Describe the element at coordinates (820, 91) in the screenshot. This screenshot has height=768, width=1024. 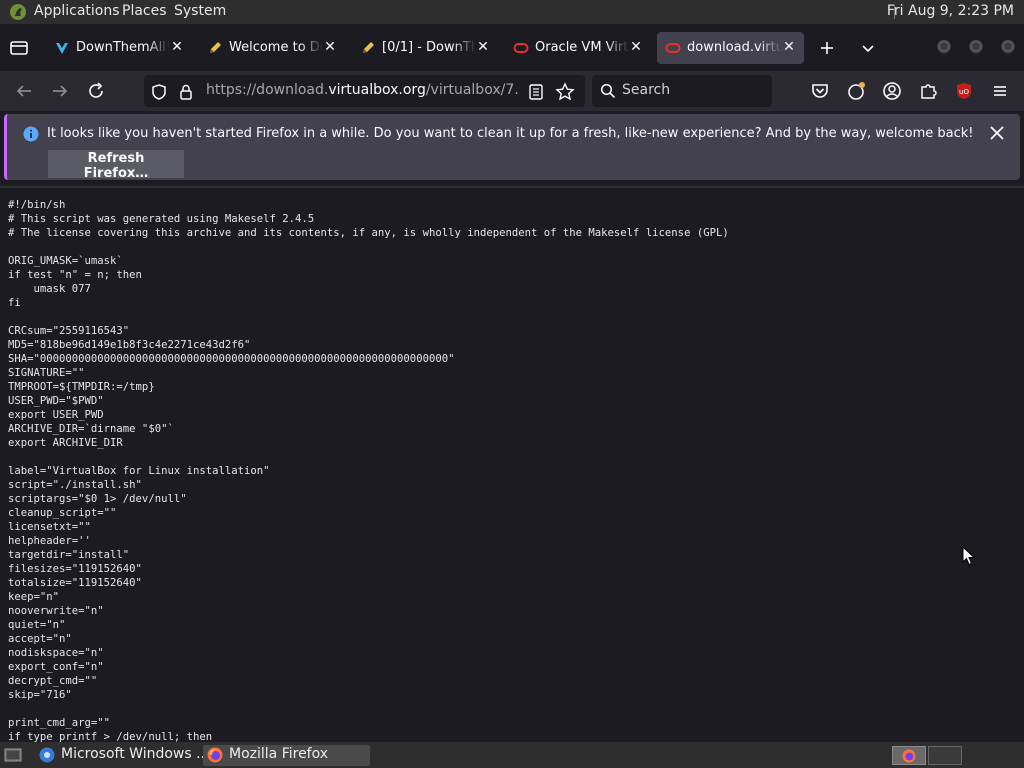
I see `pocket-icon` at that location.